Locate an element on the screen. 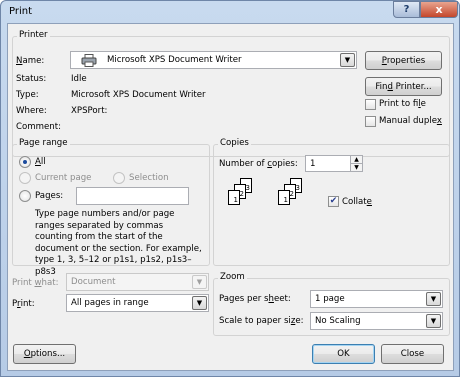  ok-button-label: OK is located at coordinates (343, 354).